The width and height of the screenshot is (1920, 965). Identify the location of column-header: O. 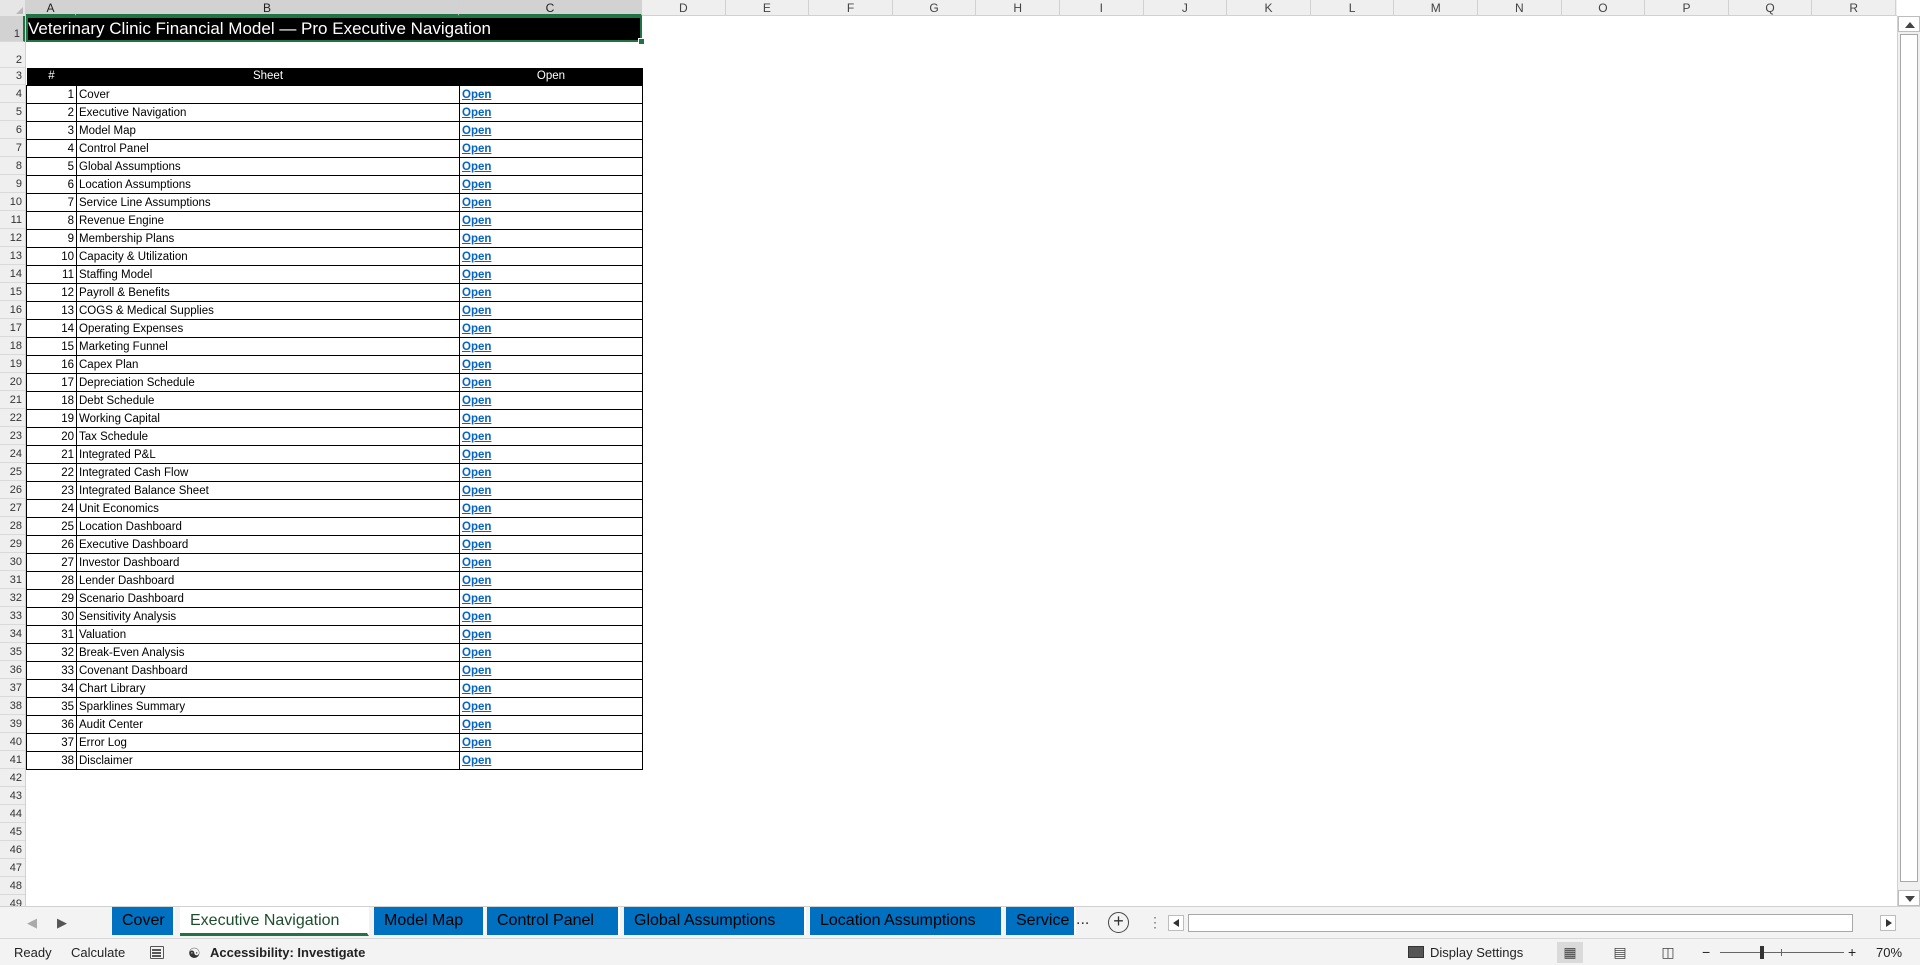
(1604, 8).